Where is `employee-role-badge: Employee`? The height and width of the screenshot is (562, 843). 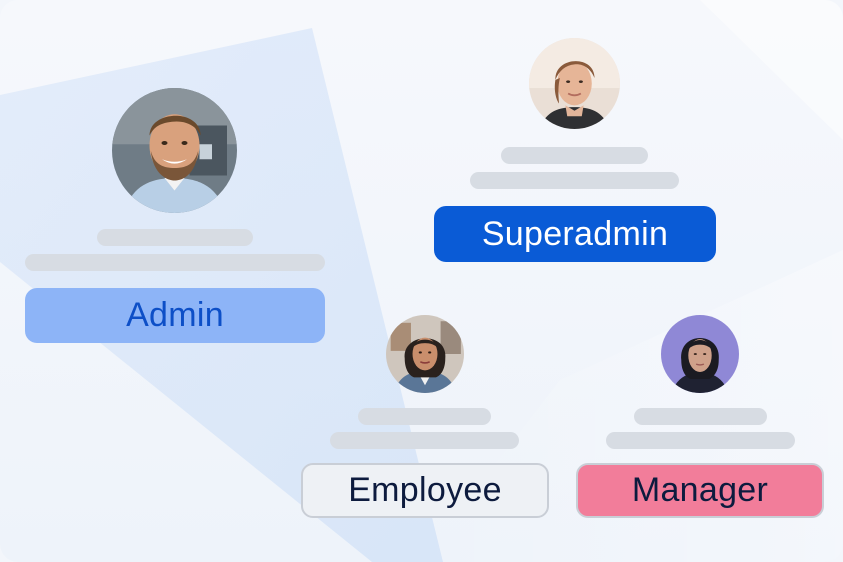 employee-role-badge: Employee is located at coordinates (425, 490).